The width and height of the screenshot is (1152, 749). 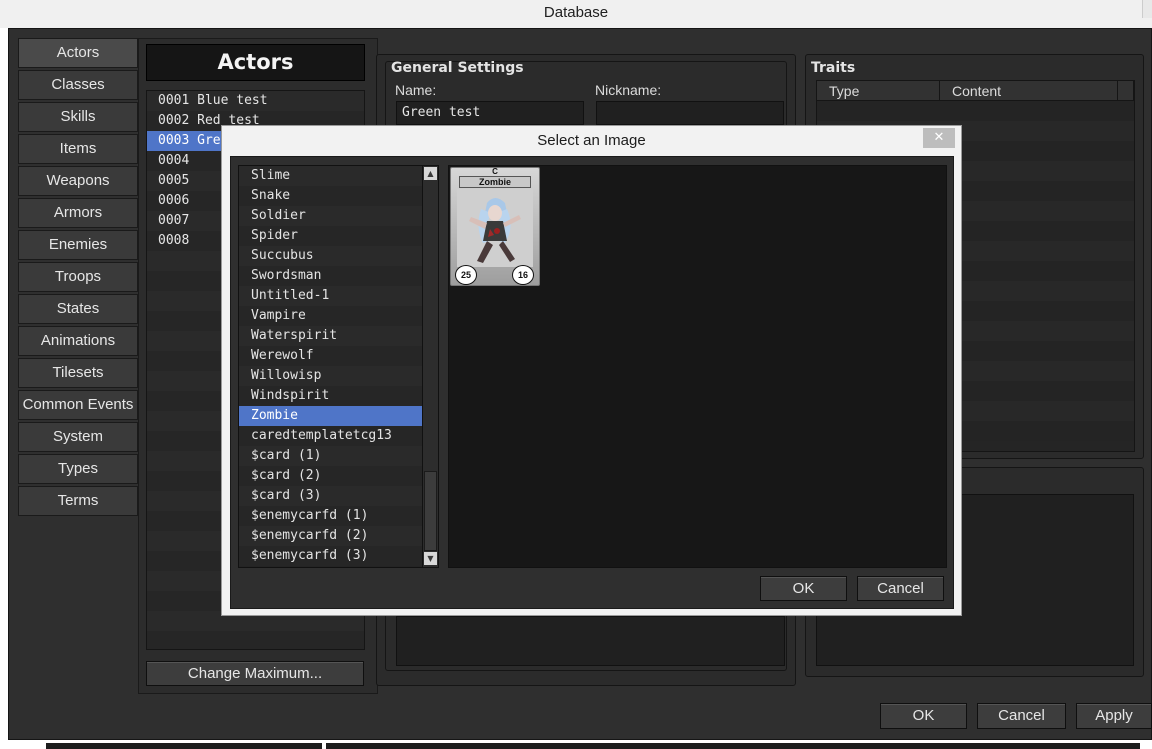 What do you see at coordinates (495, 171) in the screenshot?
I see `card-rarity: C` at bounding box center [495, 171].